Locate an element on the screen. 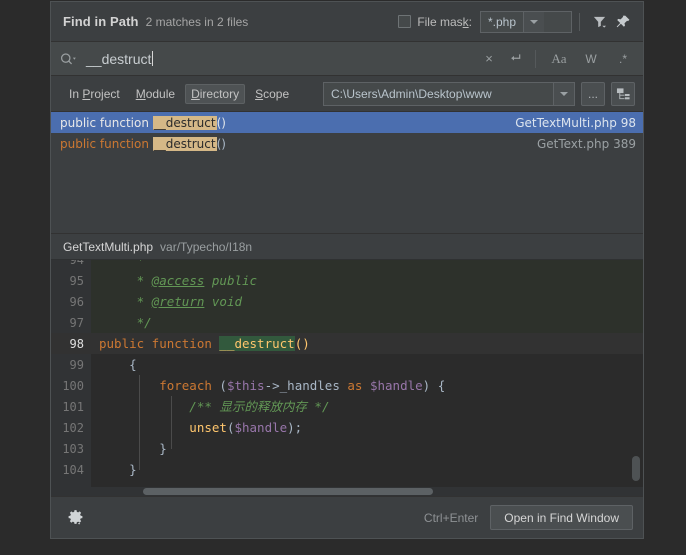  parens: () is located at coordinates (302, 343).